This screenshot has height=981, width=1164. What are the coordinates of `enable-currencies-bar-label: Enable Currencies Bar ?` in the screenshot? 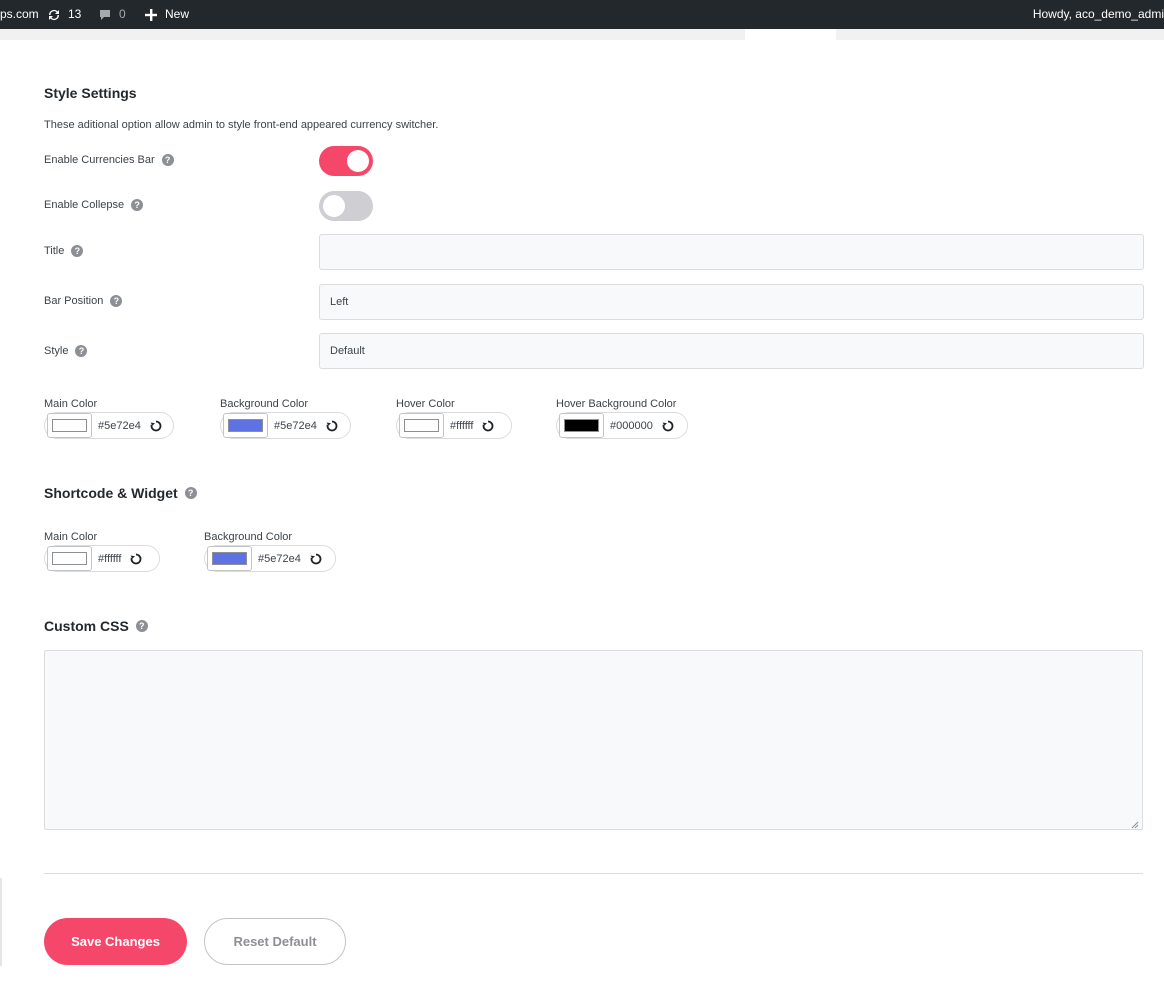 It's located at (109, 160).